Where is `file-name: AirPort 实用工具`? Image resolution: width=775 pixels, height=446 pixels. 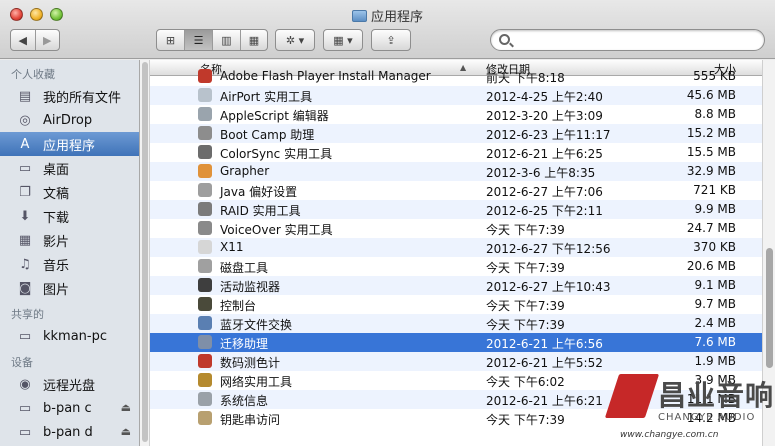 file-name: AirPort 实用工具 is located at coordinates (266, 97).